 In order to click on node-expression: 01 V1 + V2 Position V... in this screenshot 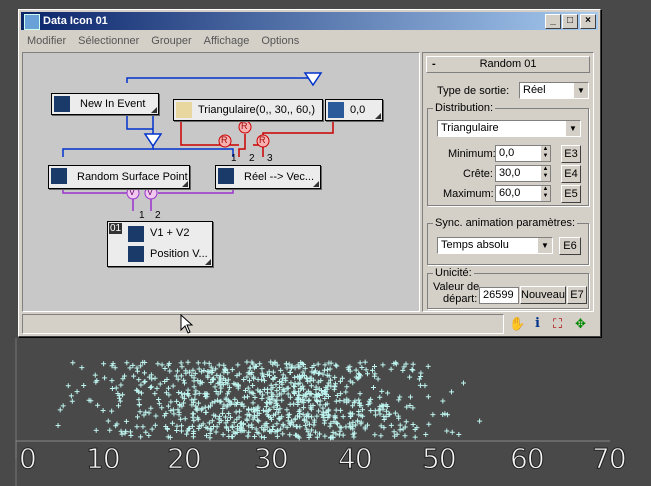, I will do `click(160, 244)`.